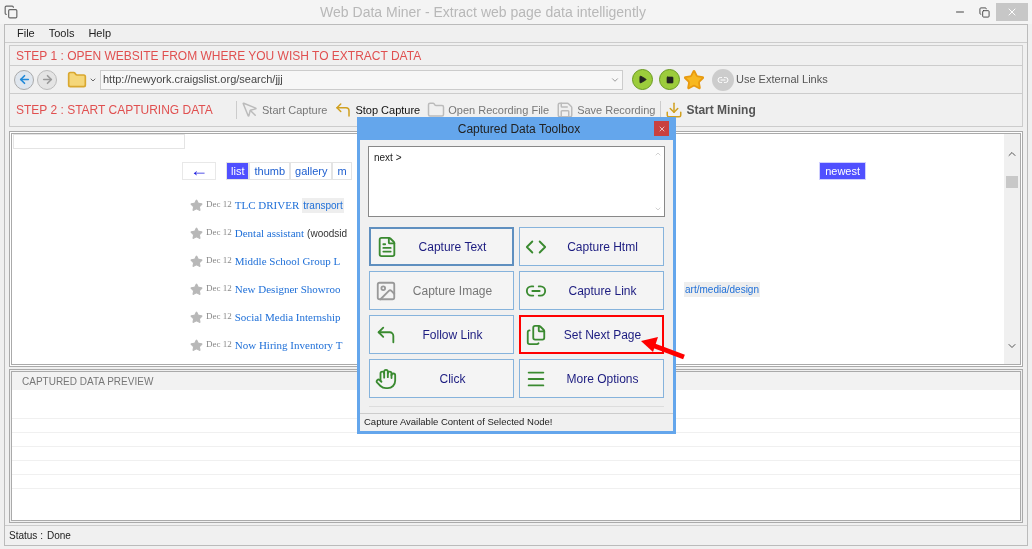 The image size is (1032, 549). Describe the element at coordinates (88, 381) in the screenshot. I see `preview-title: CAPTURED DATA PREVIEW` at that location.